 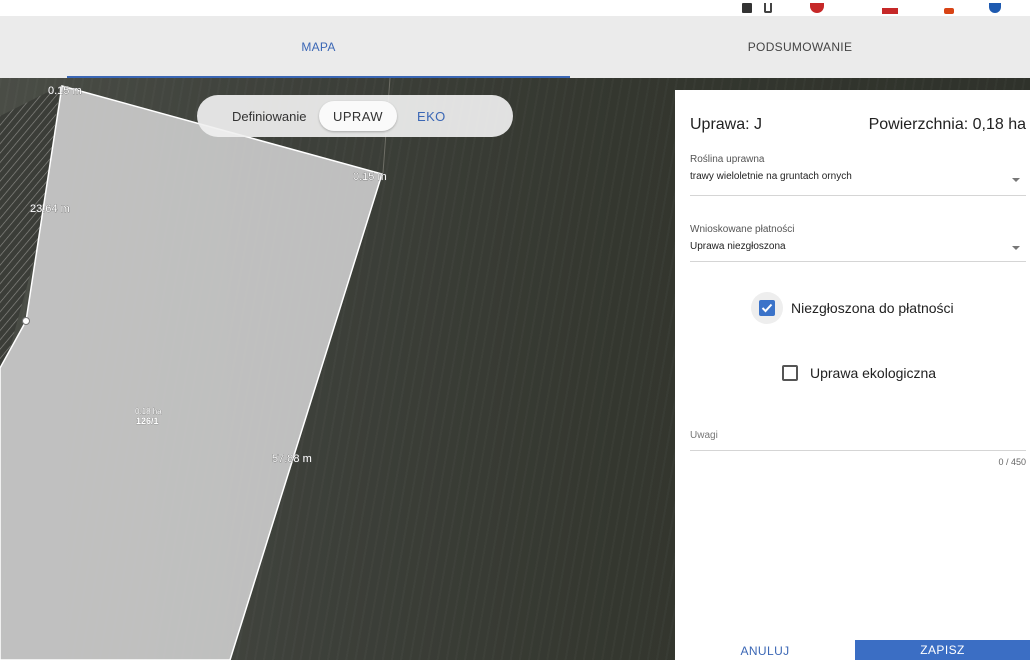 I want to click on cancel-button: ANULUJ, so click(x=765, y=651).